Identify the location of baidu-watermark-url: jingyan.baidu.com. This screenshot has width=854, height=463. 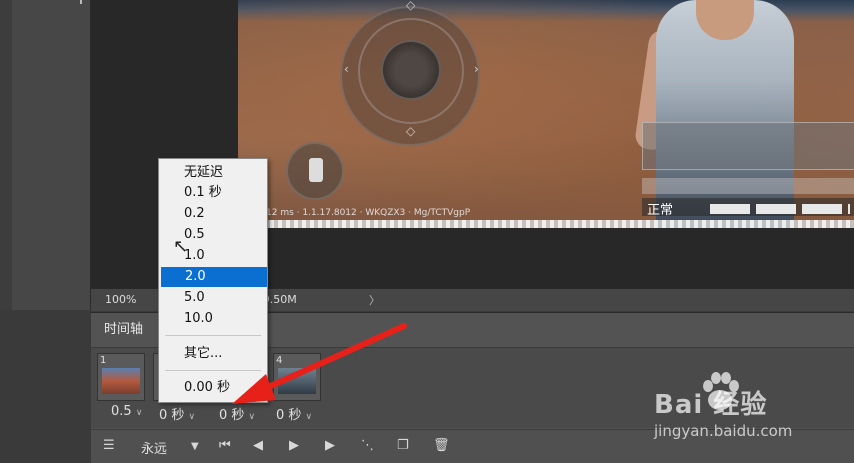
(723, 431).